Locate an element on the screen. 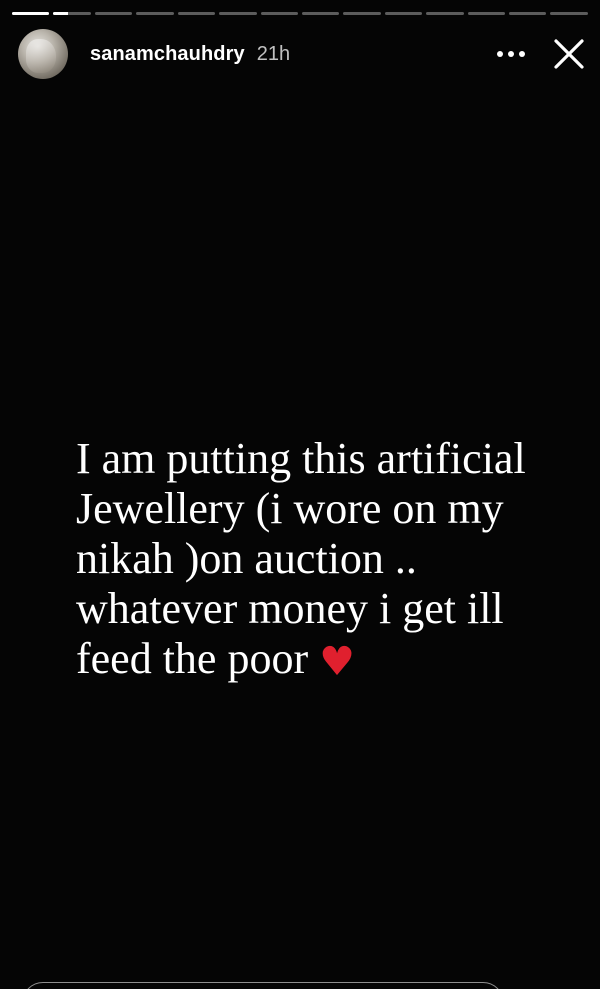  close-icon is located at coordinates (569, 54).